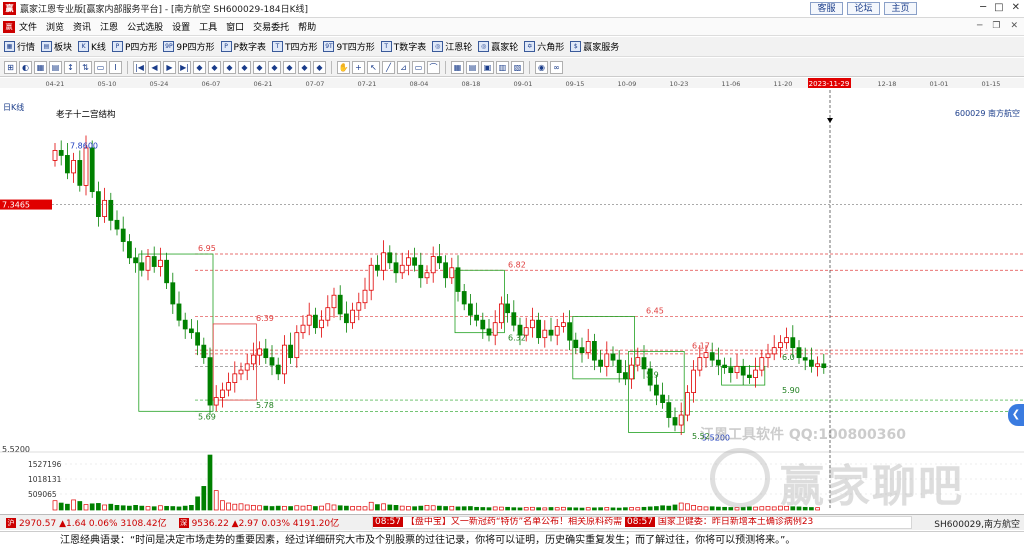 This screenshot has width=1024, height=551. I want to click on drawing-tool-button: ✋, so click(343, 67).